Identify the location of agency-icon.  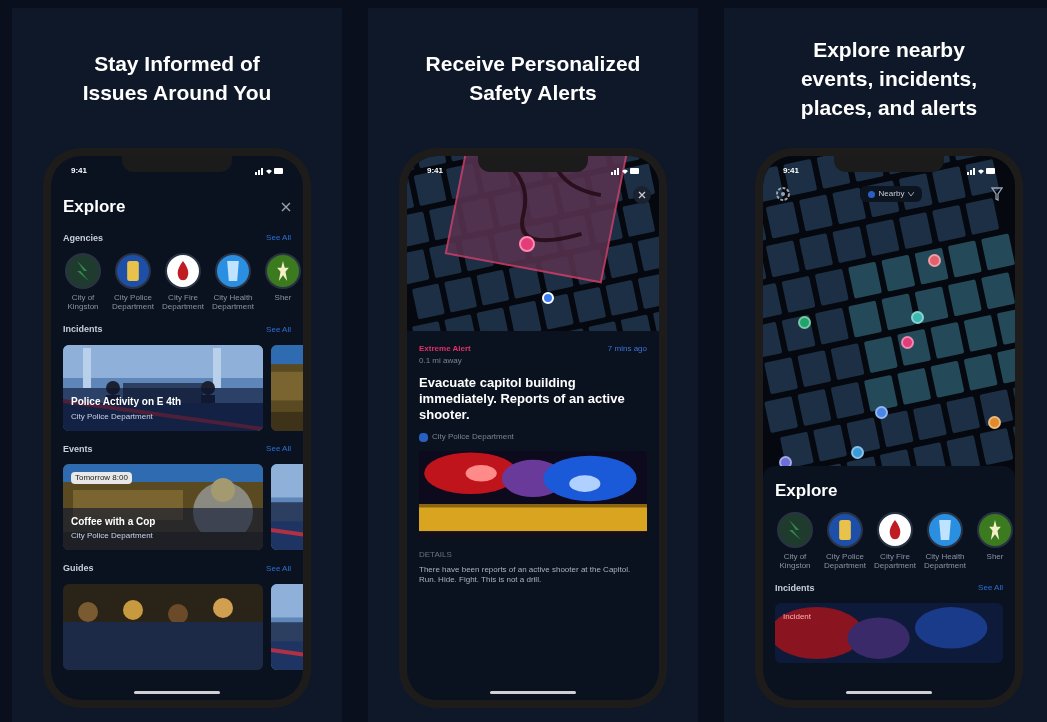
(423, 437).